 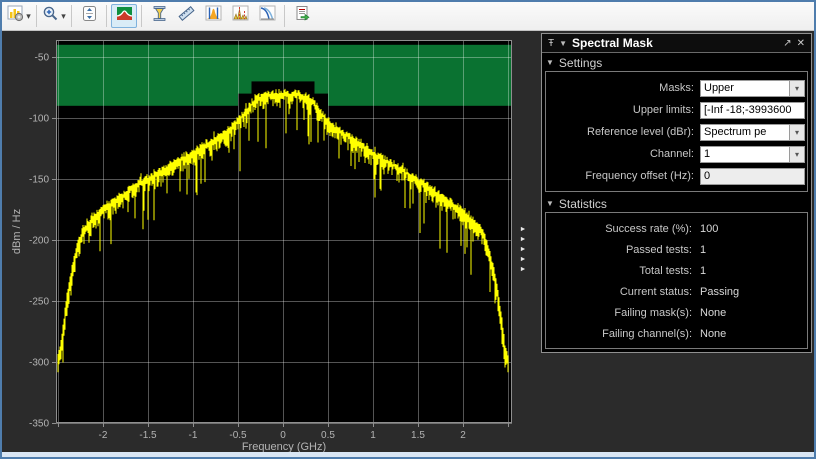 I want to click on settings-section-header: ▼ Settings, so click(x=676, y=62).